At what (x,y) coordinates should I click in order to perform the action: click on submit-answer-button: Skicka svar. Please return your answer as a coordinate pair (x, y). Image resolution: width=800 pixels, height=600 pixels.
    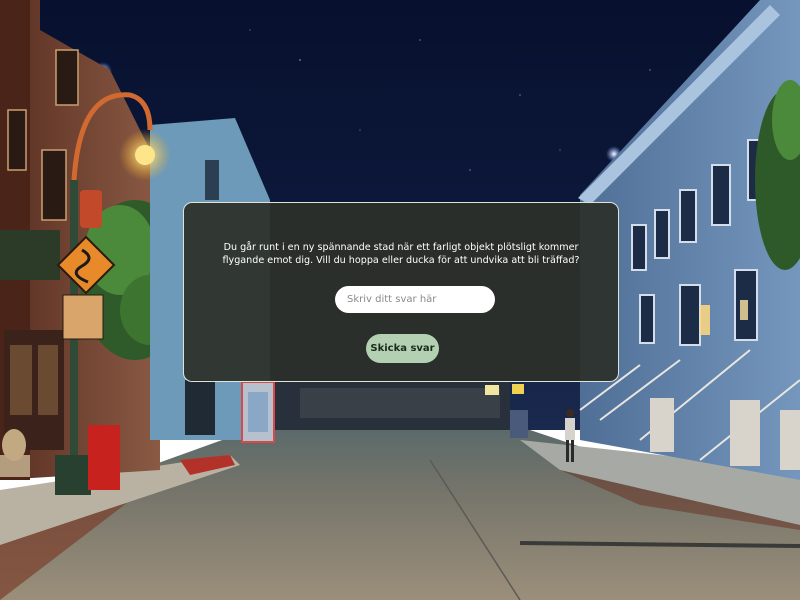
    Looking at the image, I should click on (402, 348).